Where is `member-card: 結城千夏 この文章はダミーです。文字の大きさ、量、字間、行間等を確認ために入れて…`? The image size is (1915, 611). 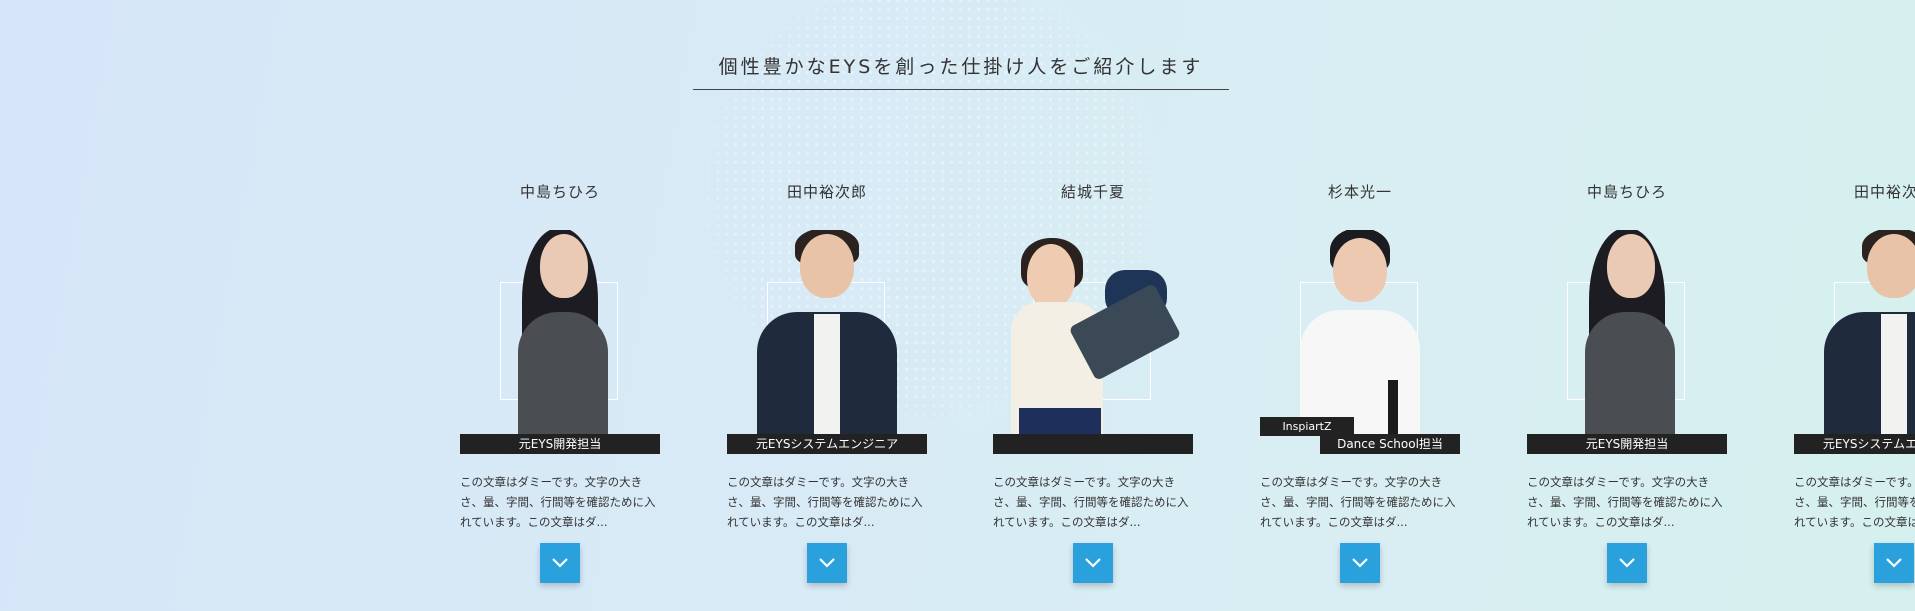
member-card: 結城千夏 この文章はダミーです。文字の大きさ、量、字間、行間等を確認ために入れて… is located at coordinates (1093, 305).